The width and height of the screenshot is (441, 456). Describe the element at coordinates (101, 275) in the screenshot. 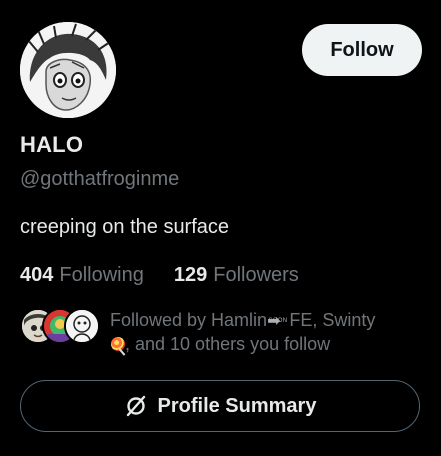

I see `following-label: Following` at that location.